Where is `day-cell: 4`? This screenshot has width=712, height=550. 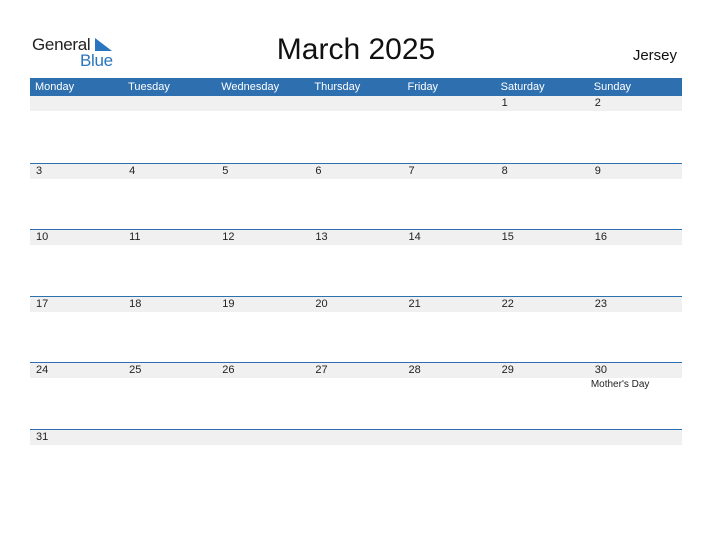
day-cell: 4 is located at coordinates (169, 171).